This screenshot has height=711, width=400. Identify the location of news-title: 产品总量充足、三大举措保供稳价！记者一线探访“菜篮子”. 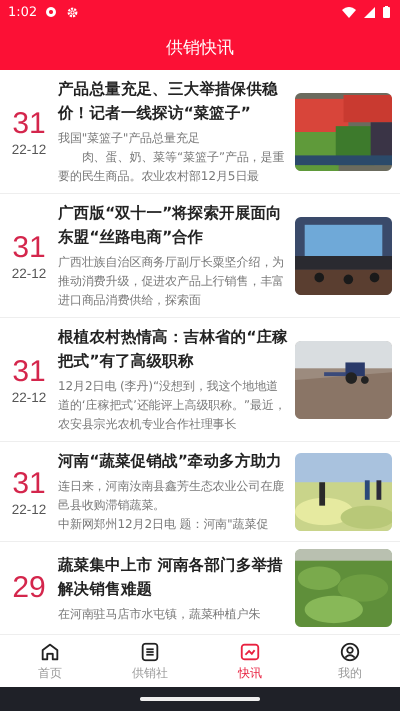
(168, 101).